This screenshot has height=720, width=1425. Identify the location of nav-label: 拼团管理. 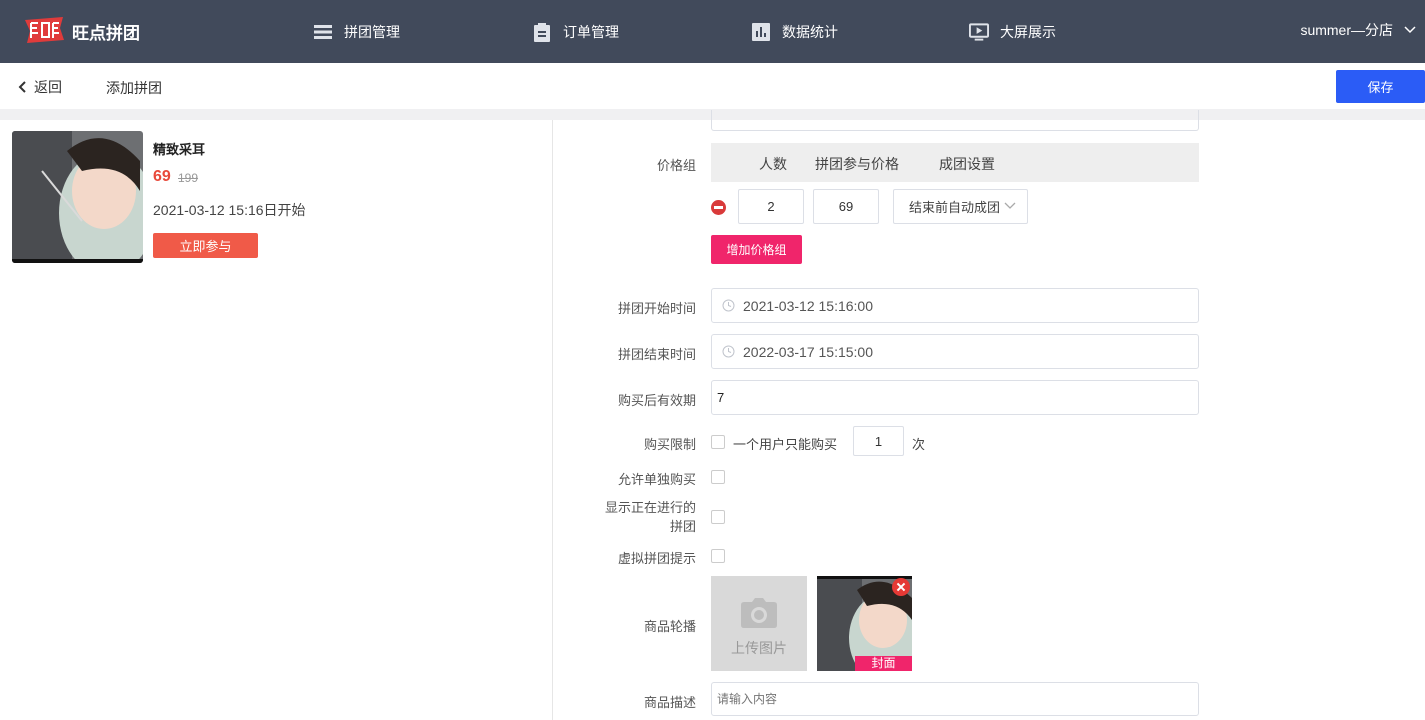
(372, 32).